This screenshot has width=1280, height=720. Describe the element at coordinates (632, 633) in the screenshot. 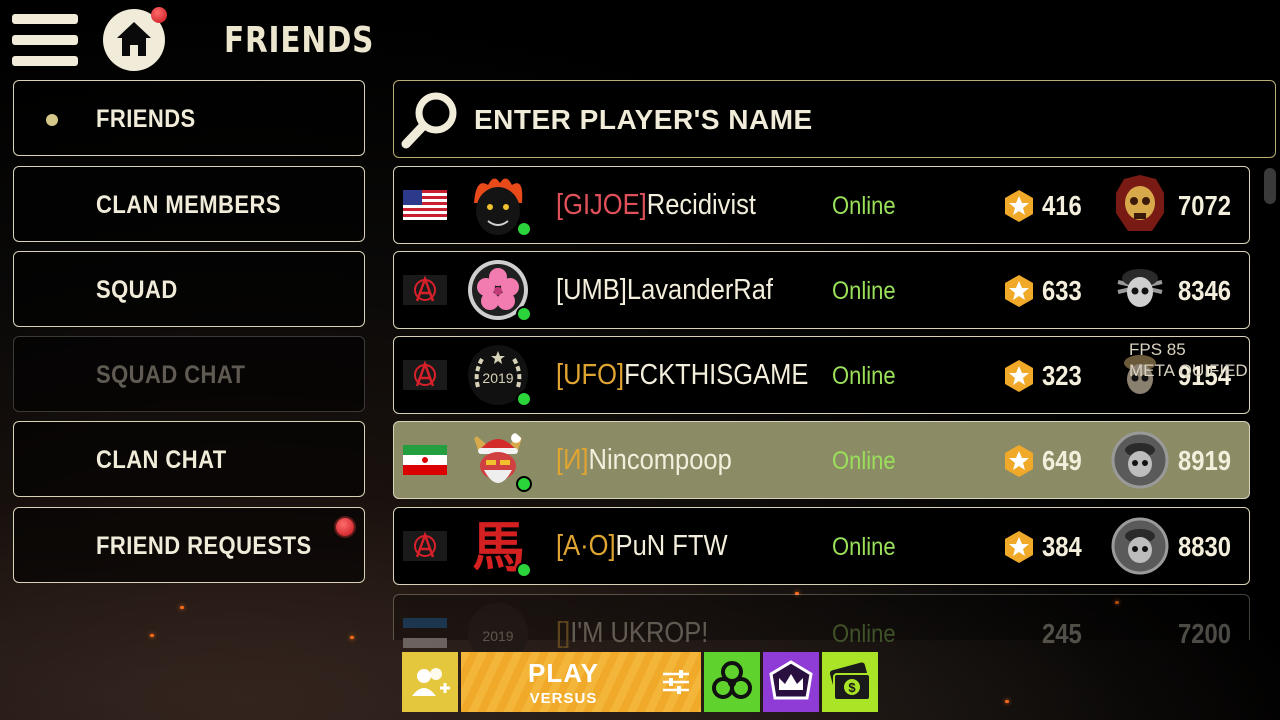

I see `player-name: []I'M UKROP!` at that location.